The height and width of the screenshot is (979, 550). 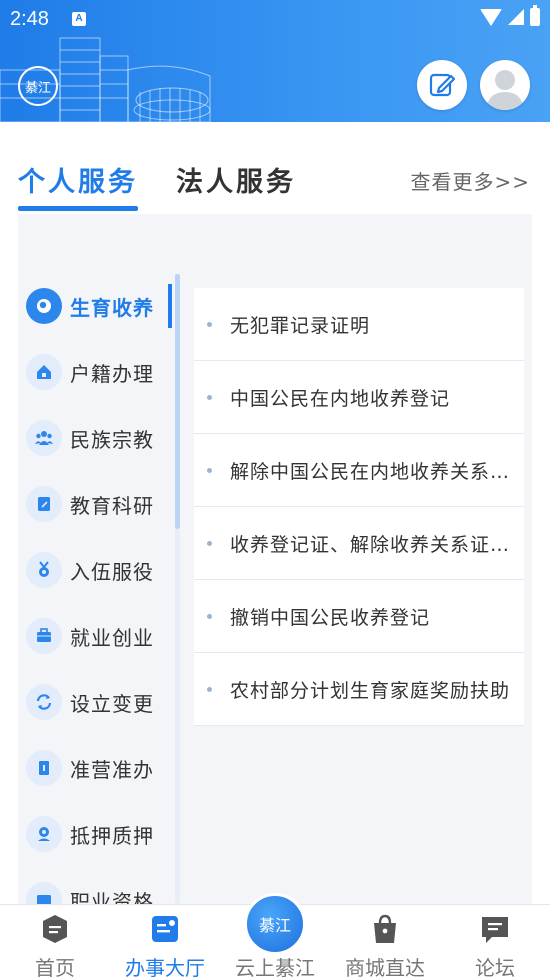 I want to click on category-item-birth-adoption: 生育收养, so click(x=94, y=306).